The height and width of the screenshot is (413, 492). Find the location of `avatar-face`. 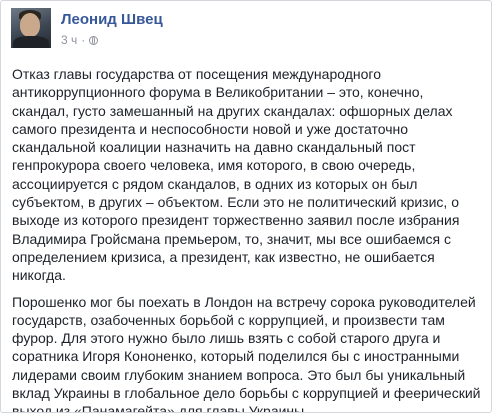

avatar-face is located at coordinates (30, 25).